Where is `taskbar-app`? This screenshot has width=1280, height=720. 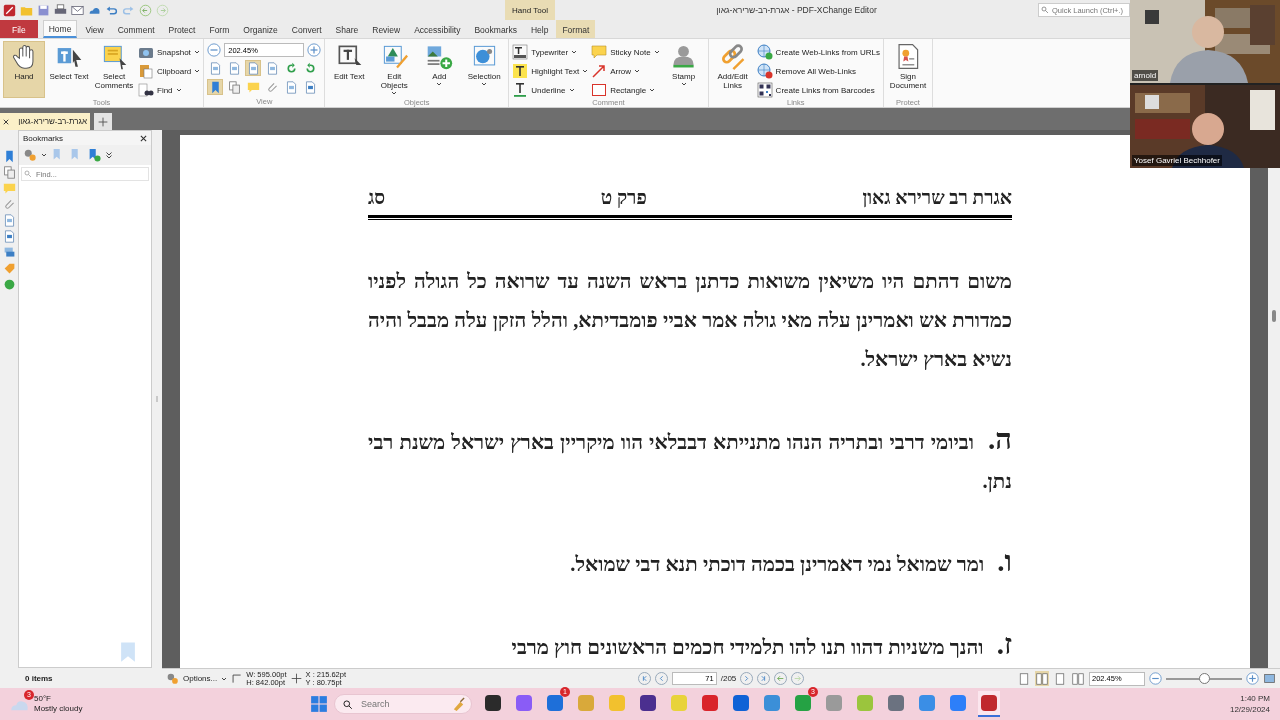 taskbar-app is located at coordinates (989, 704).